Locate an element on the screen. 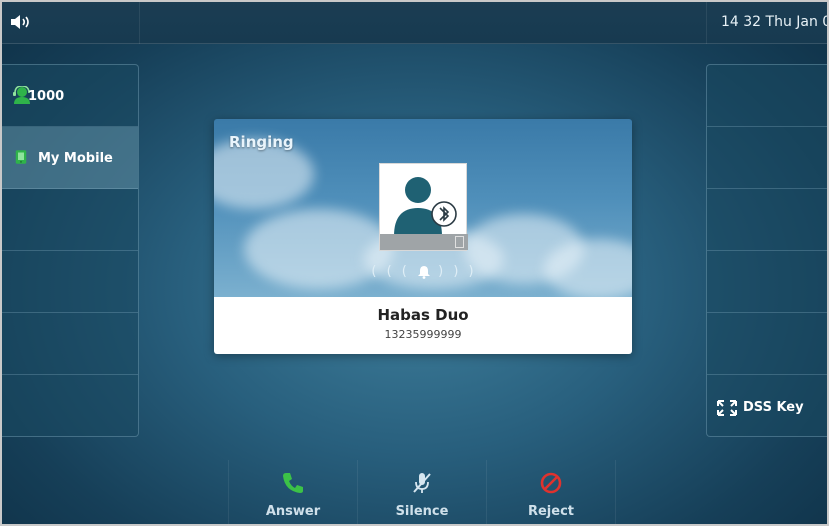 This screenshot has height=526, width=829. dss-key-label: DSS Key is located at coordinates (773, 407).